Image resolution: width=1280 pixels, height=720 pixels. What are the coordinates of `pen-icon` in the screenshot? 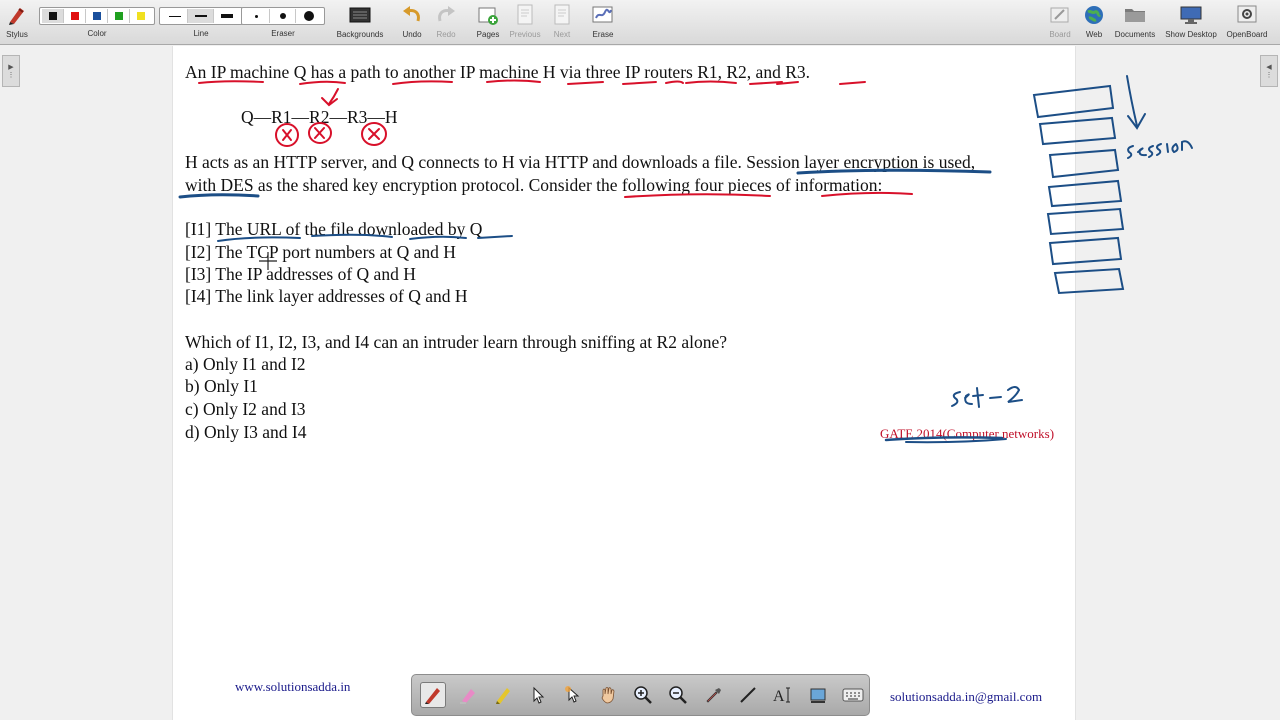 It's located at (432, 696).